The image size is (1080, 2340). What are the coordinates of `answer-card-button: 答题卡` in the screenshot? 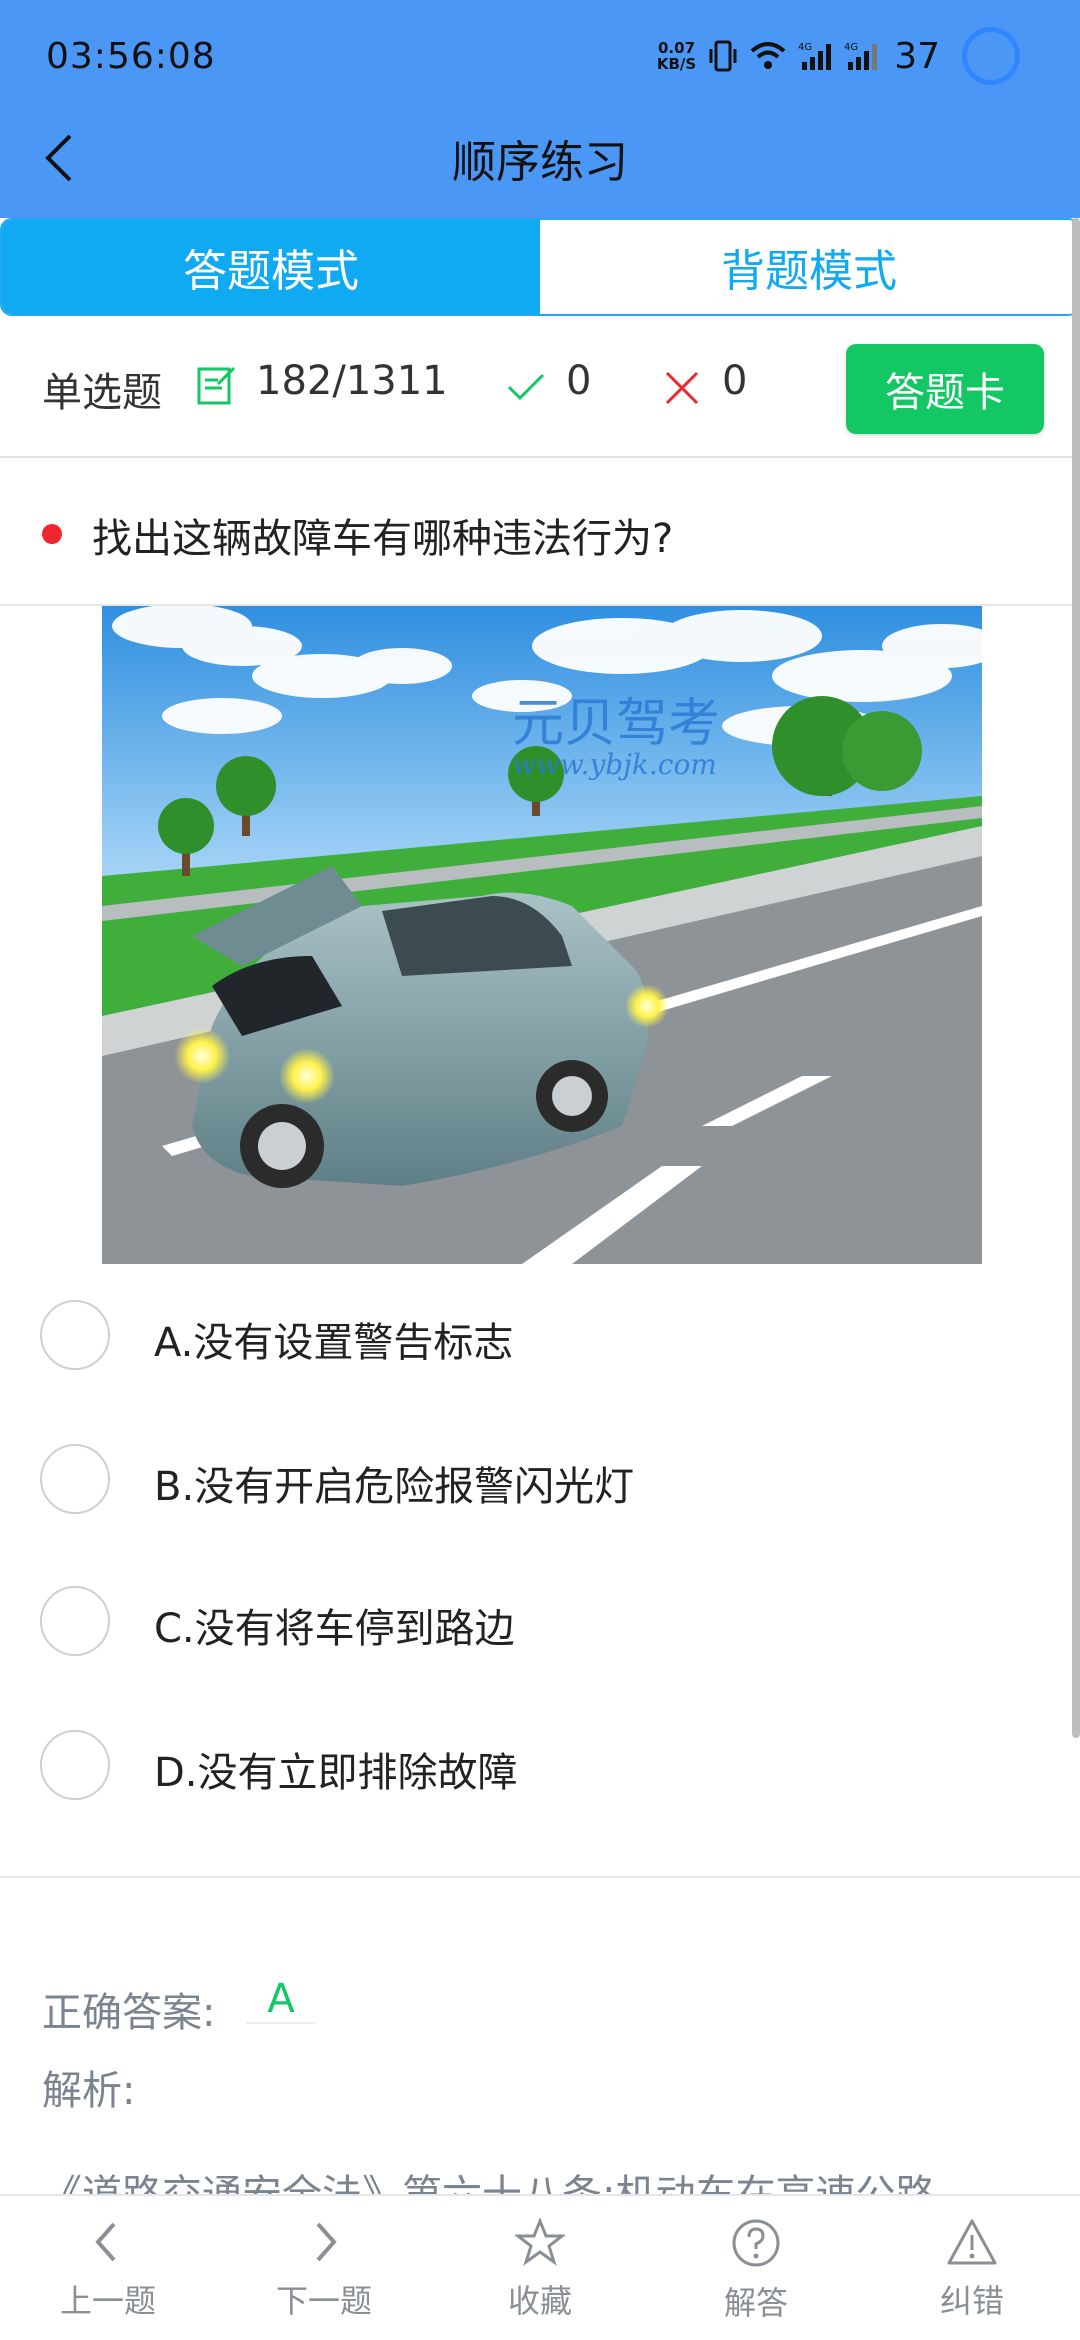 It's located at (945, 389).